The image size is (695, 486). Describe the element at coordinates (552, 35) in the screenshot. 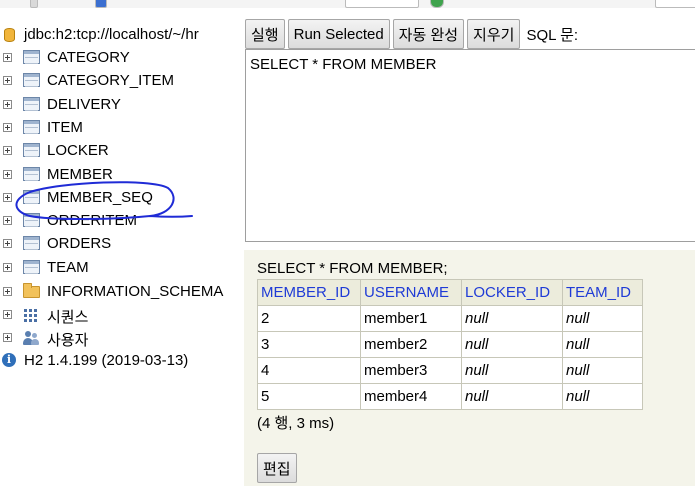

I see `sql-label: SQL 문:` at that location.